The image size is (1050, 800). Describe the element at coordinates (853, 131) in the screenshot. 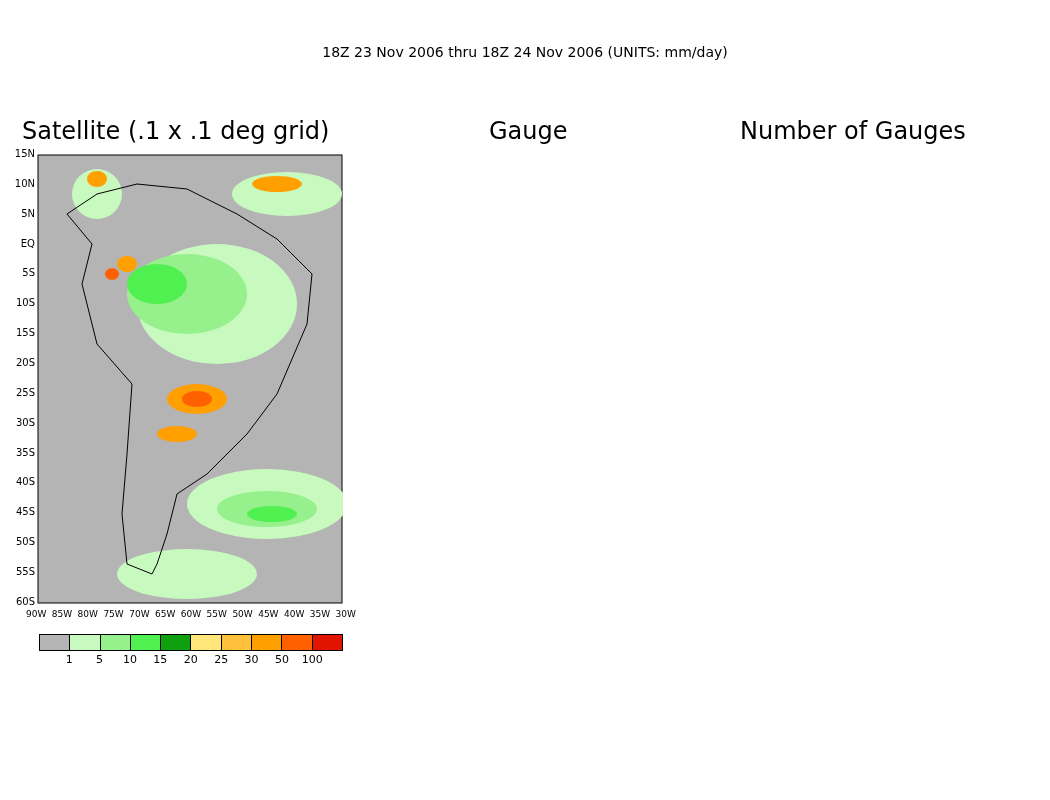

I see `panel-title: Number of Gauges` at that location.